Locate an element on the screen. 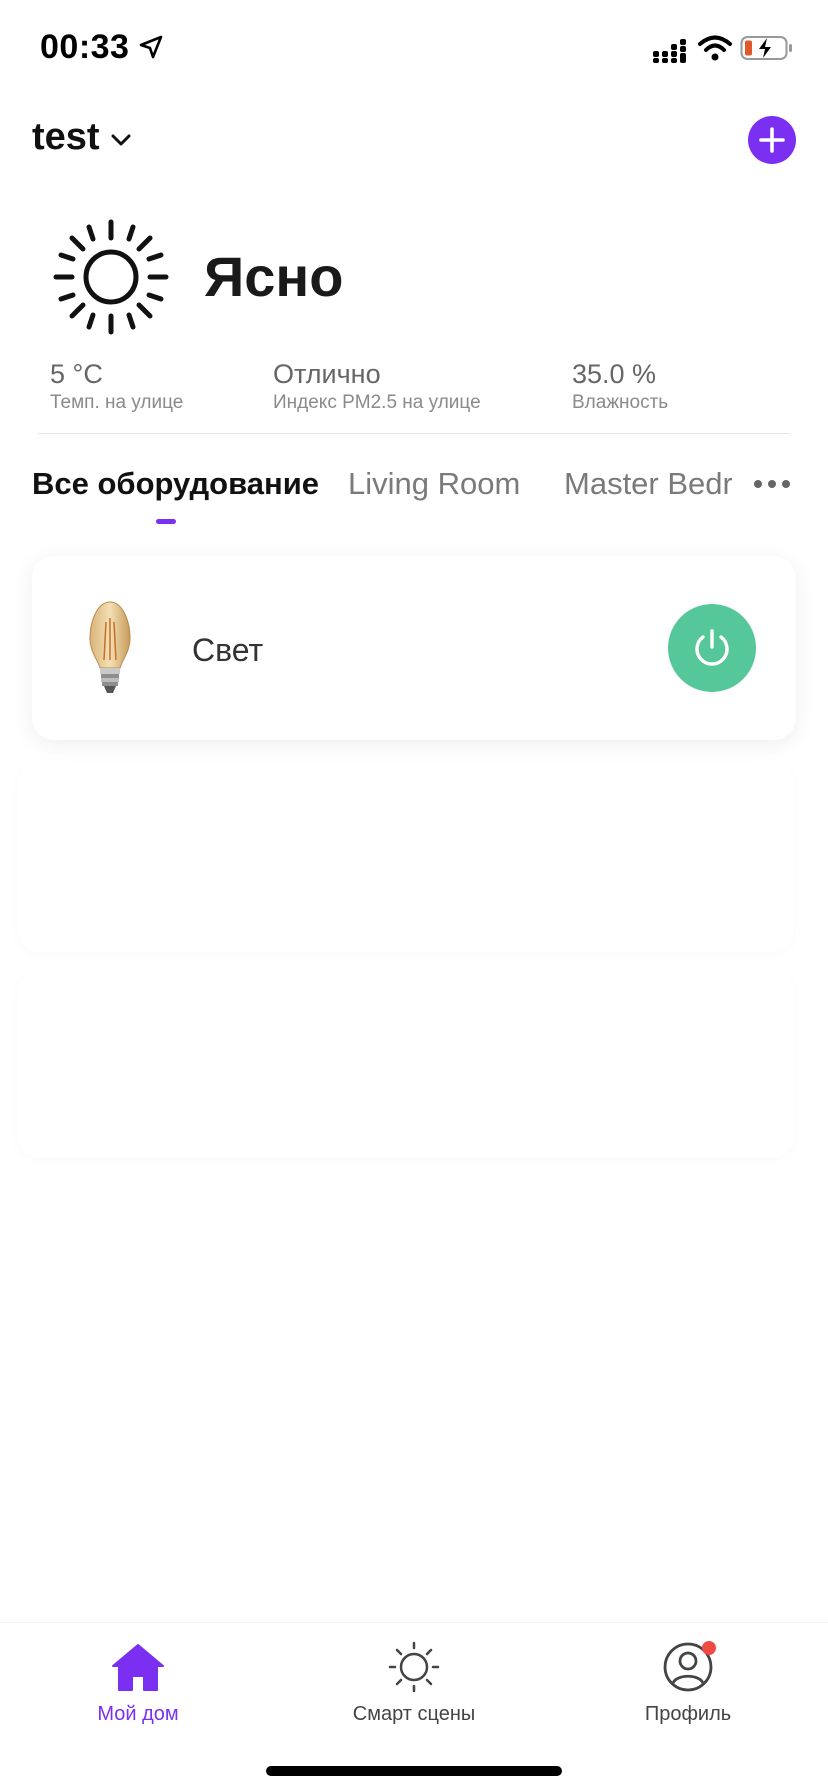 The height and width of the screenshot is (1792, 828). nav-item-smart-scenes: Смарт сцены is located at coordinates (414, 1681).